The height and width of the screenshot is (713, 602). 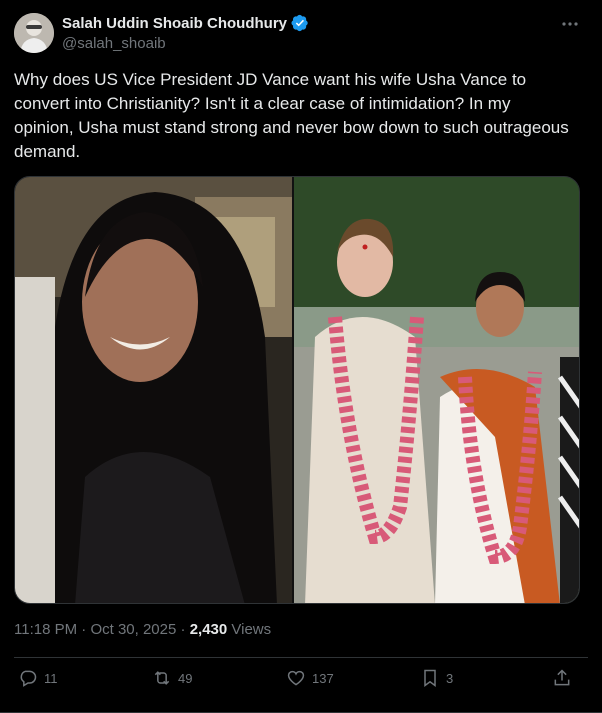 I want to click on action-bar: 11 49 137 3, so click(x=301, y=682).